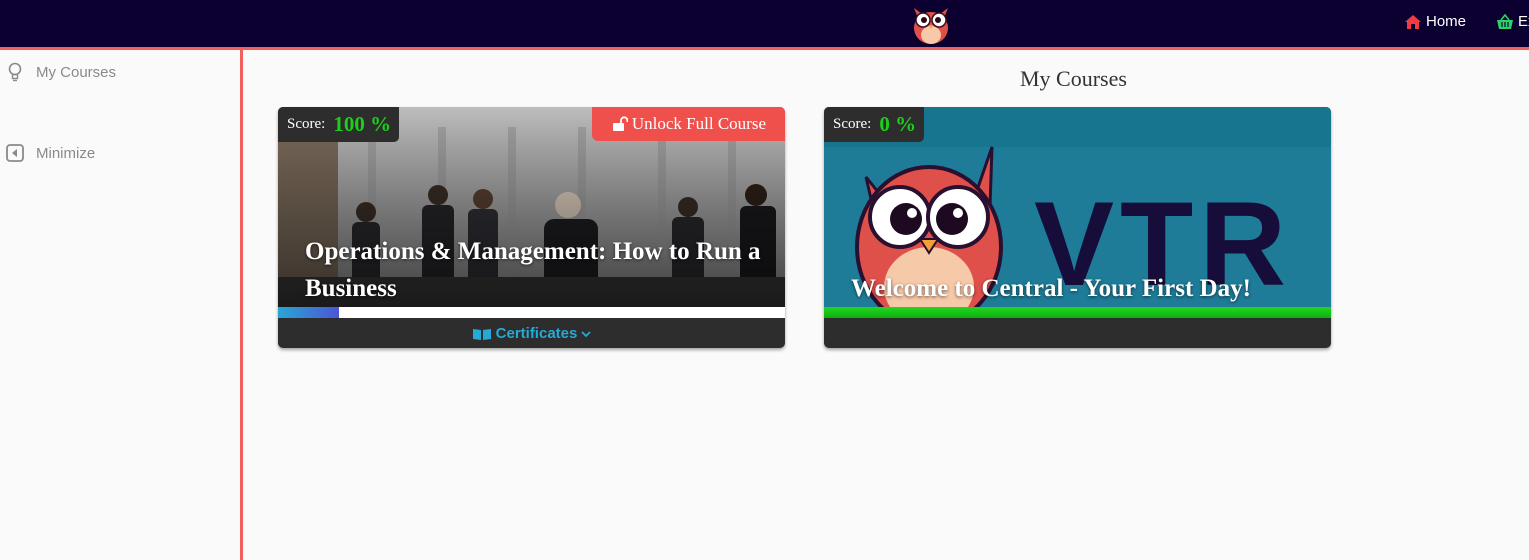 This screenshot has width=1529, height=560. Describe the element at coordinates (764, 25) in the screenshot. I see `top-bar: Home Ex` at that location.